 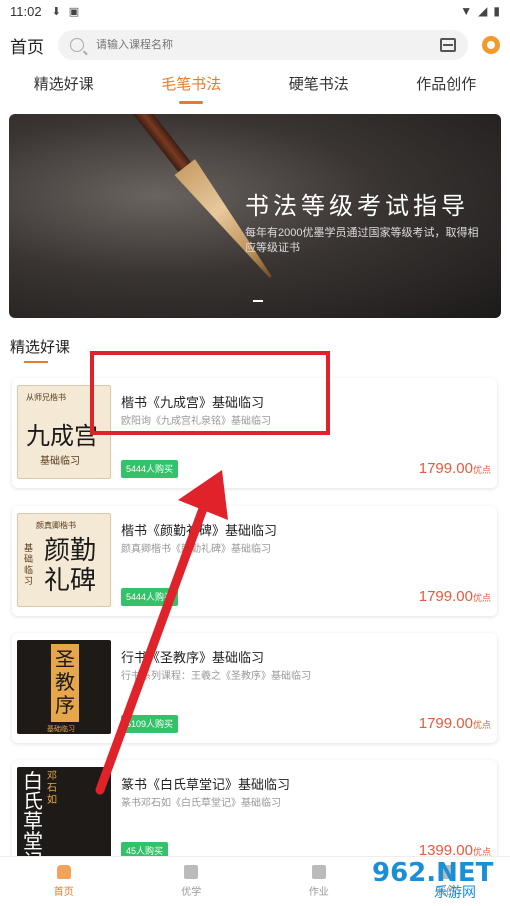 I want to click on nav-home: 首页, so click(x=64, y=881).